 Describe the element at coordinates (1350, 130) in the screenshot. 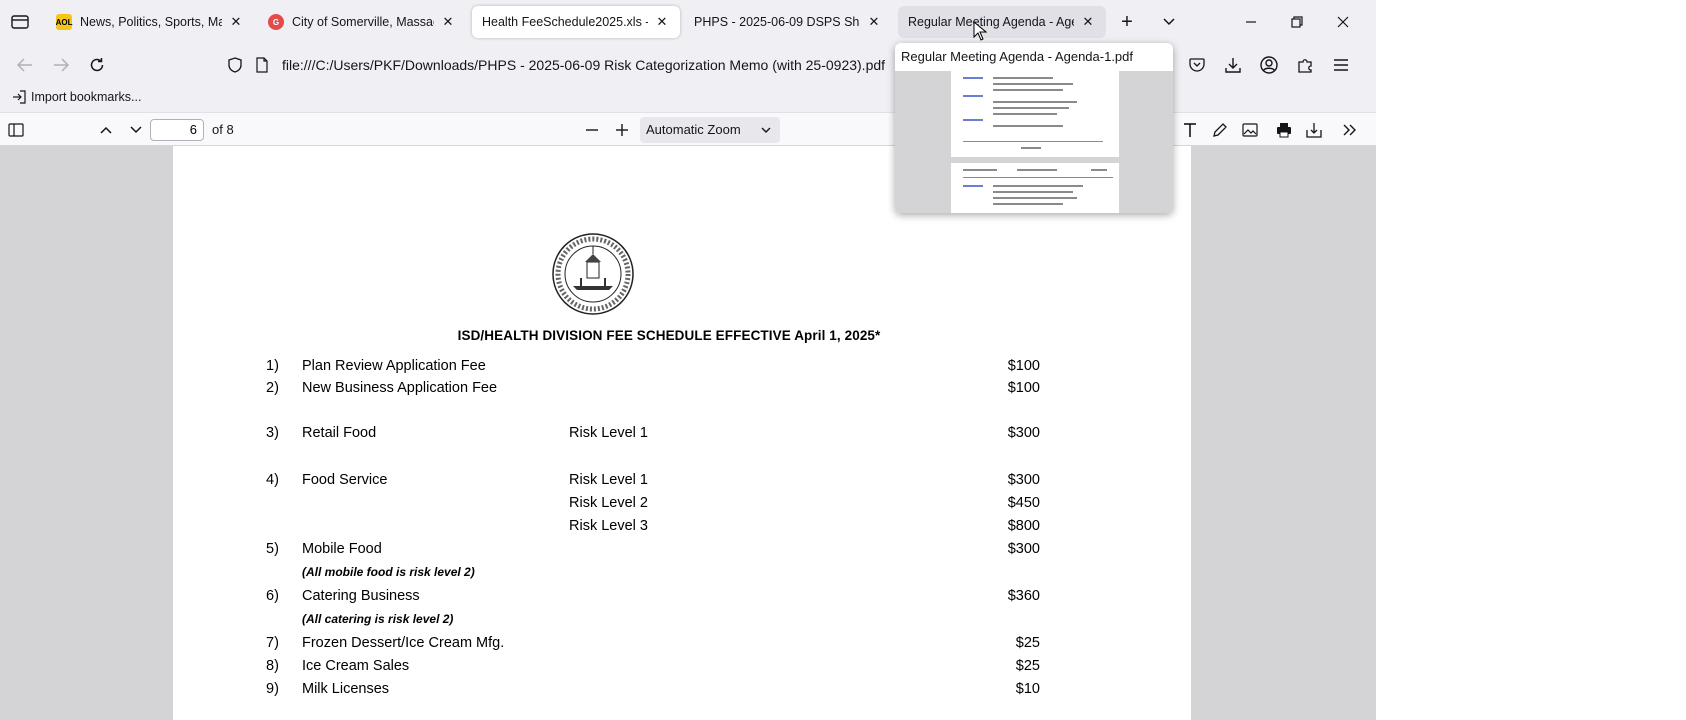

I see `tools-menu-button` at that location.